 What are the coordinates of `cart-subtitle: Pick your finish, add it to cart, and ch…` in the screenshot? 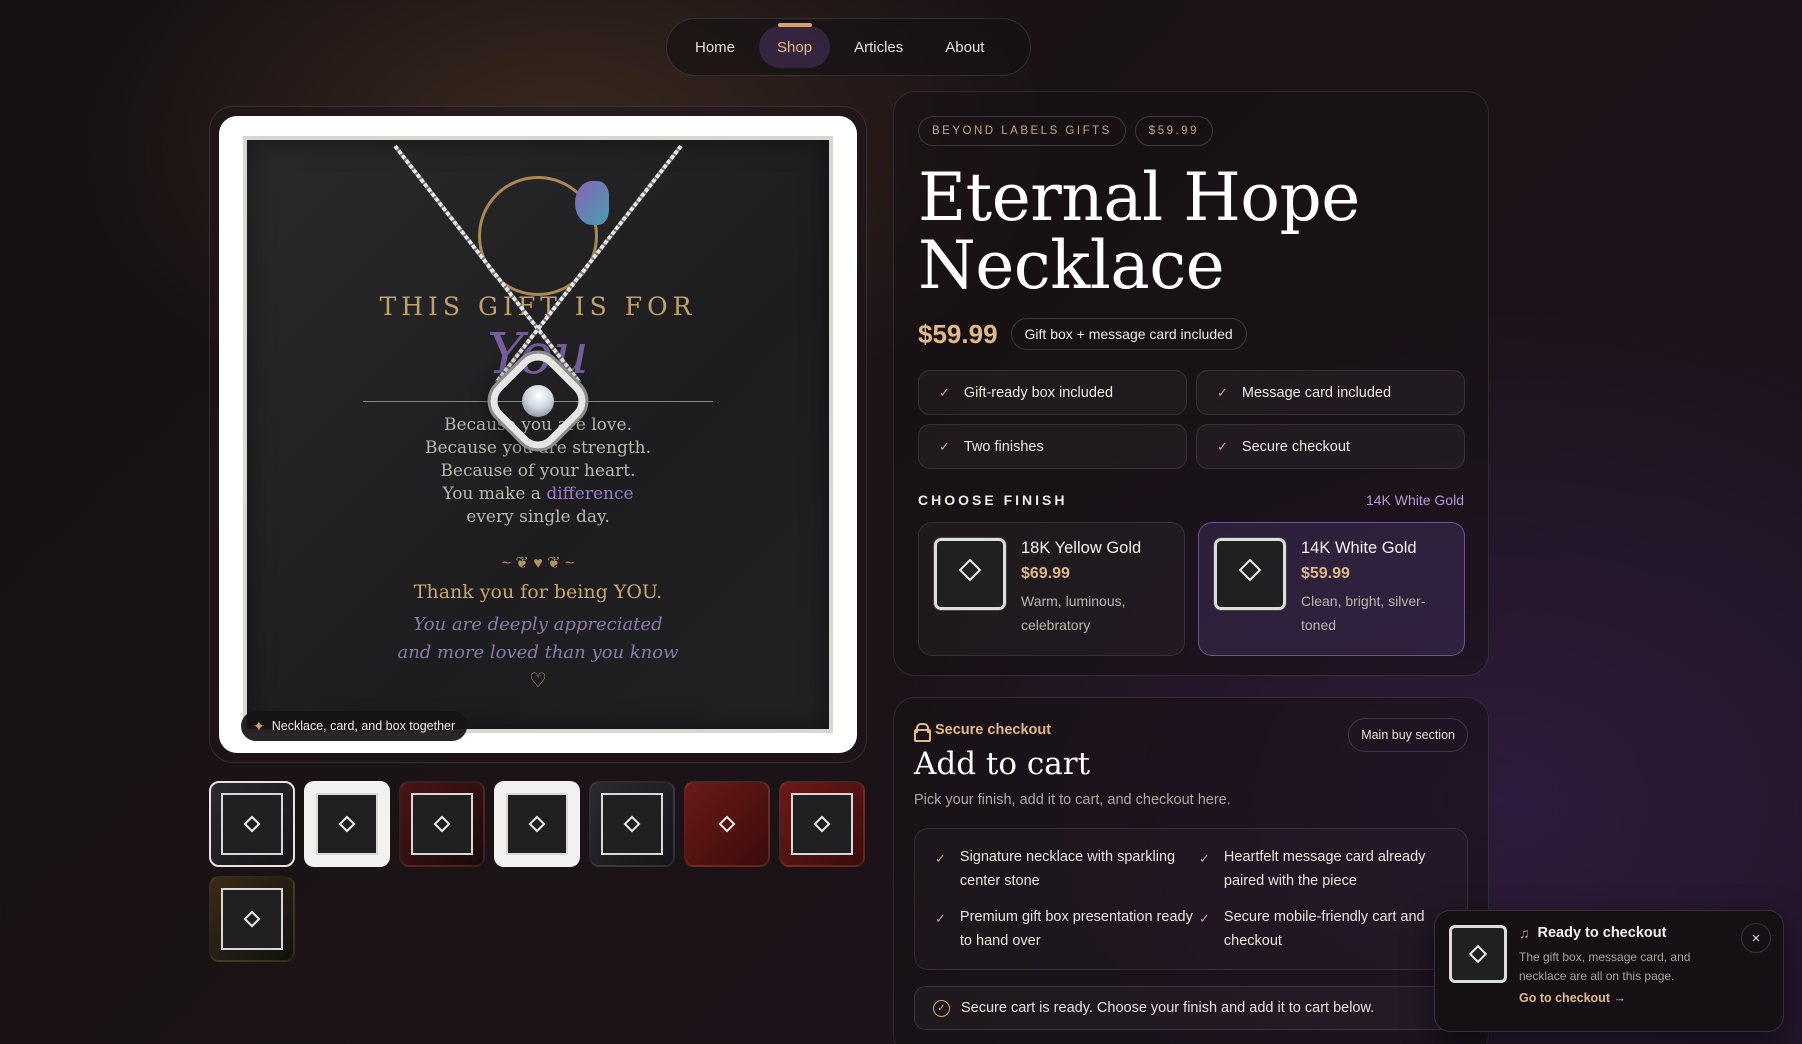 It's located at (1072, 800).